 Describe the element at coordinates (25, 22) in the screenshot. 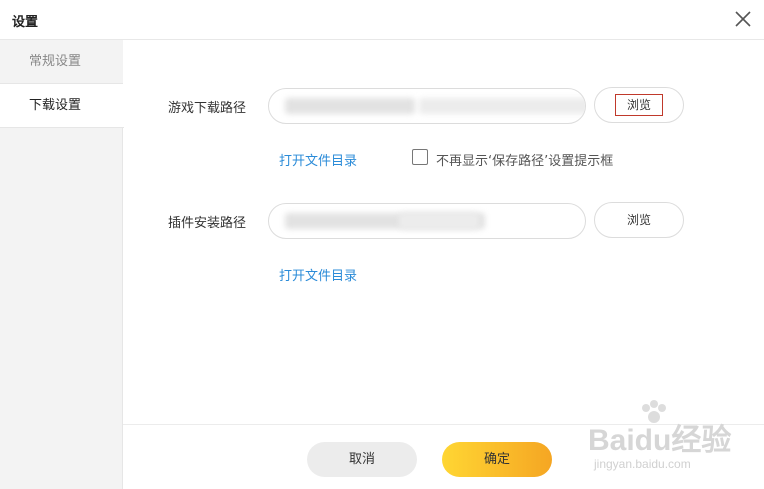

I see `dialog-title: 设置` at that location.